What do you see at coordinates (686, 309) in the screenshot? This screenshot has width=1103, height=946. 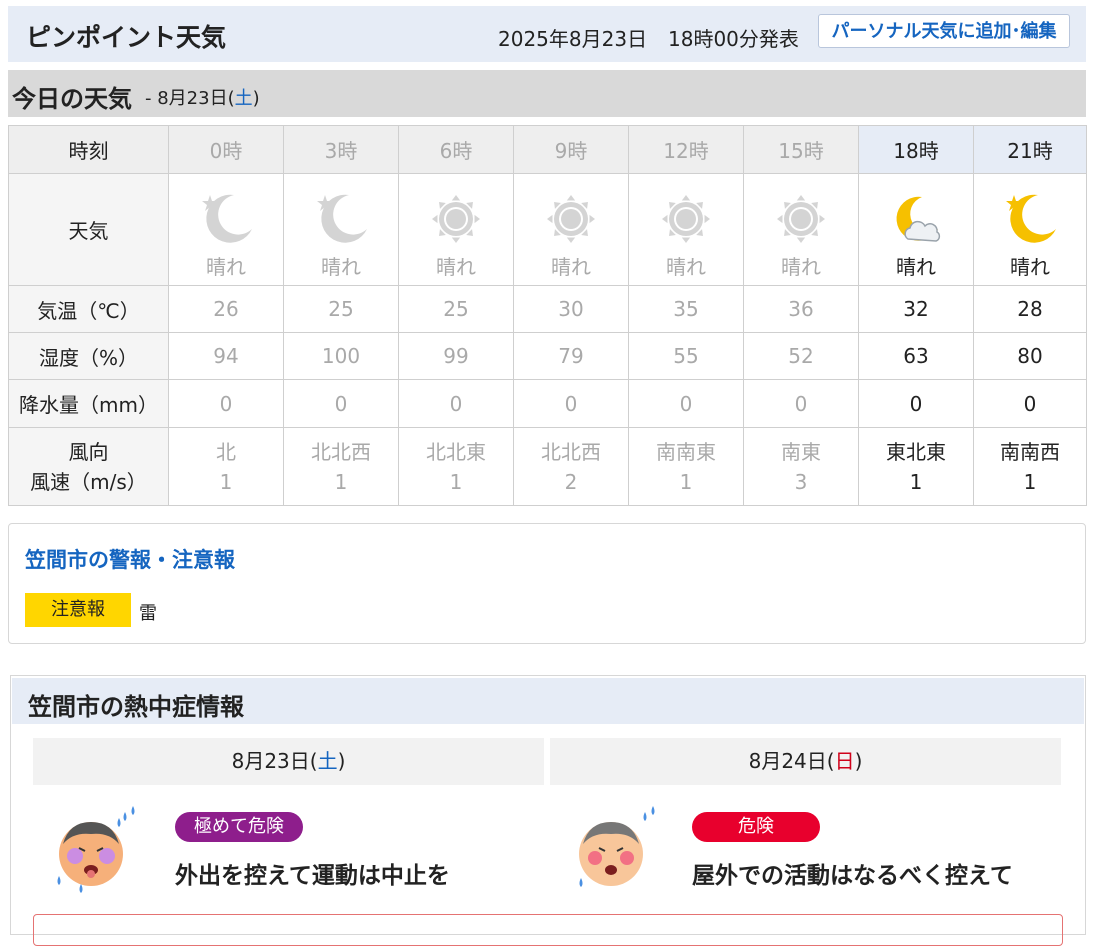 I see `temperature-cell: 35` at bounding box center [686, 309].